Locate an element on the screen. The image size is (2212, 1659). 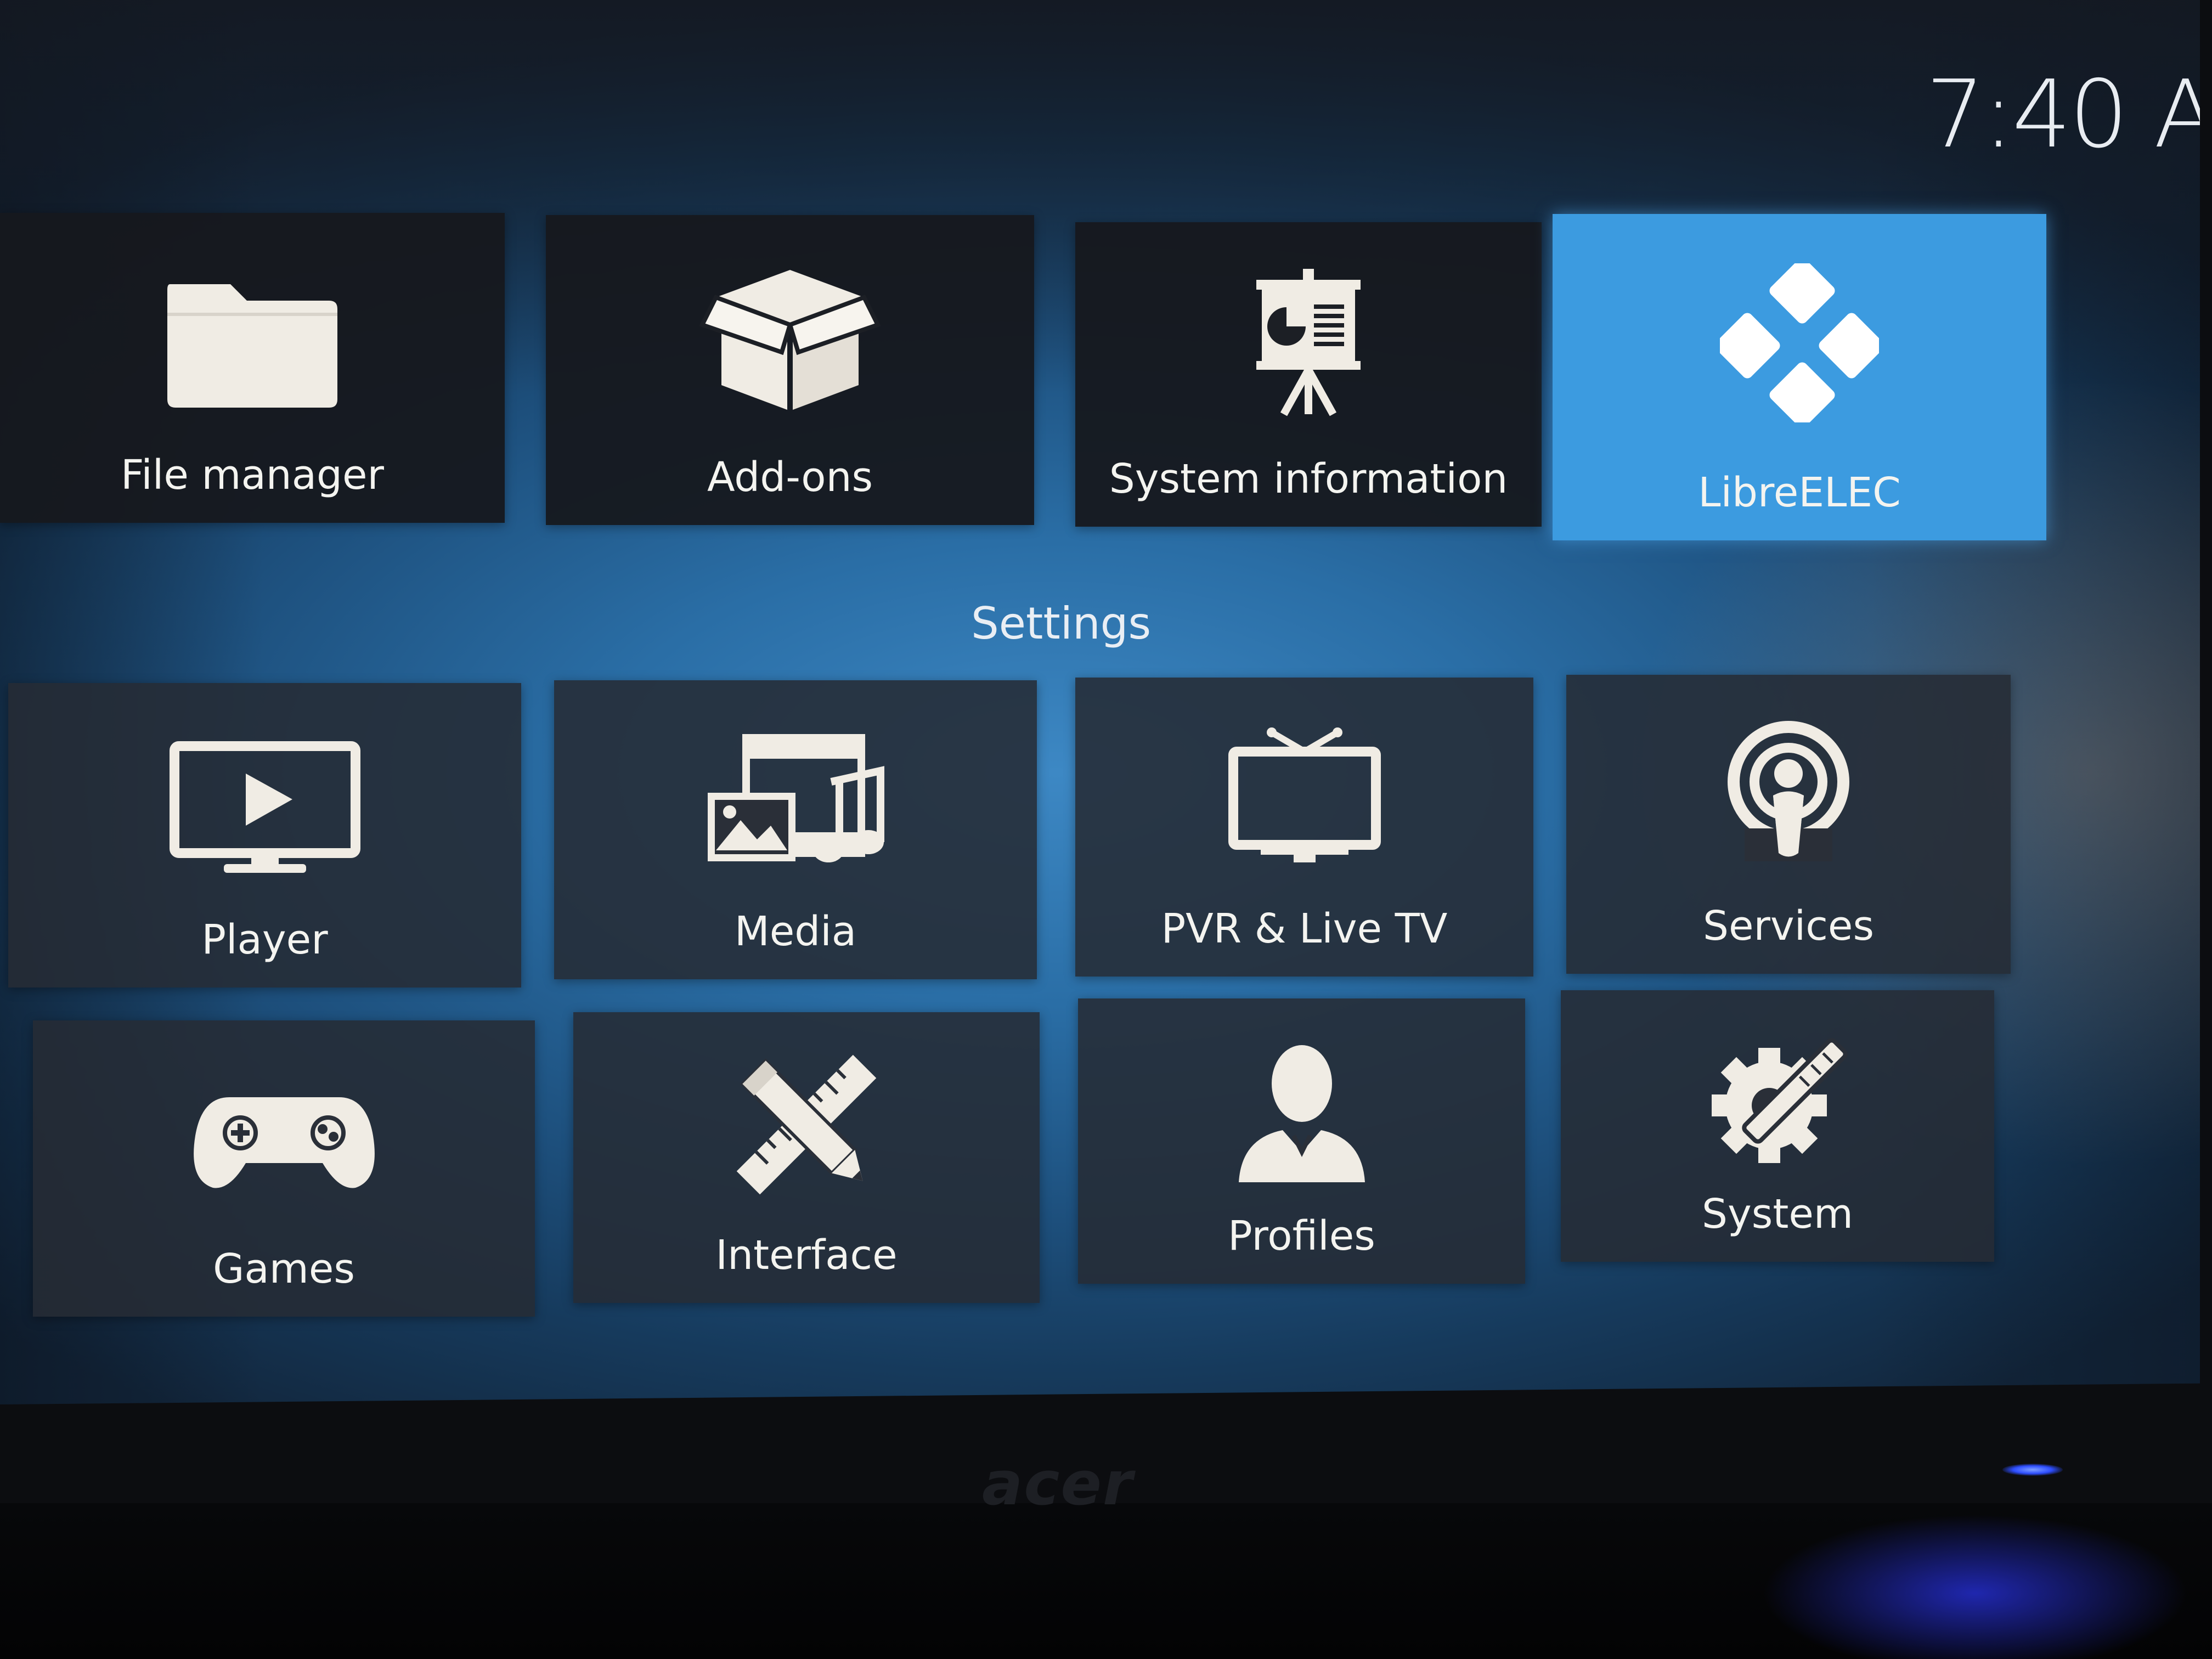
tile-label: System information is located at coordinates (1308, 479).